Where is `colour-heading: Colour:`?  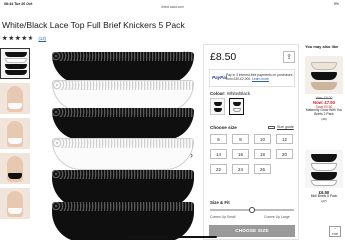 colour-heading: Colour: is located at coordinates (218, 93).